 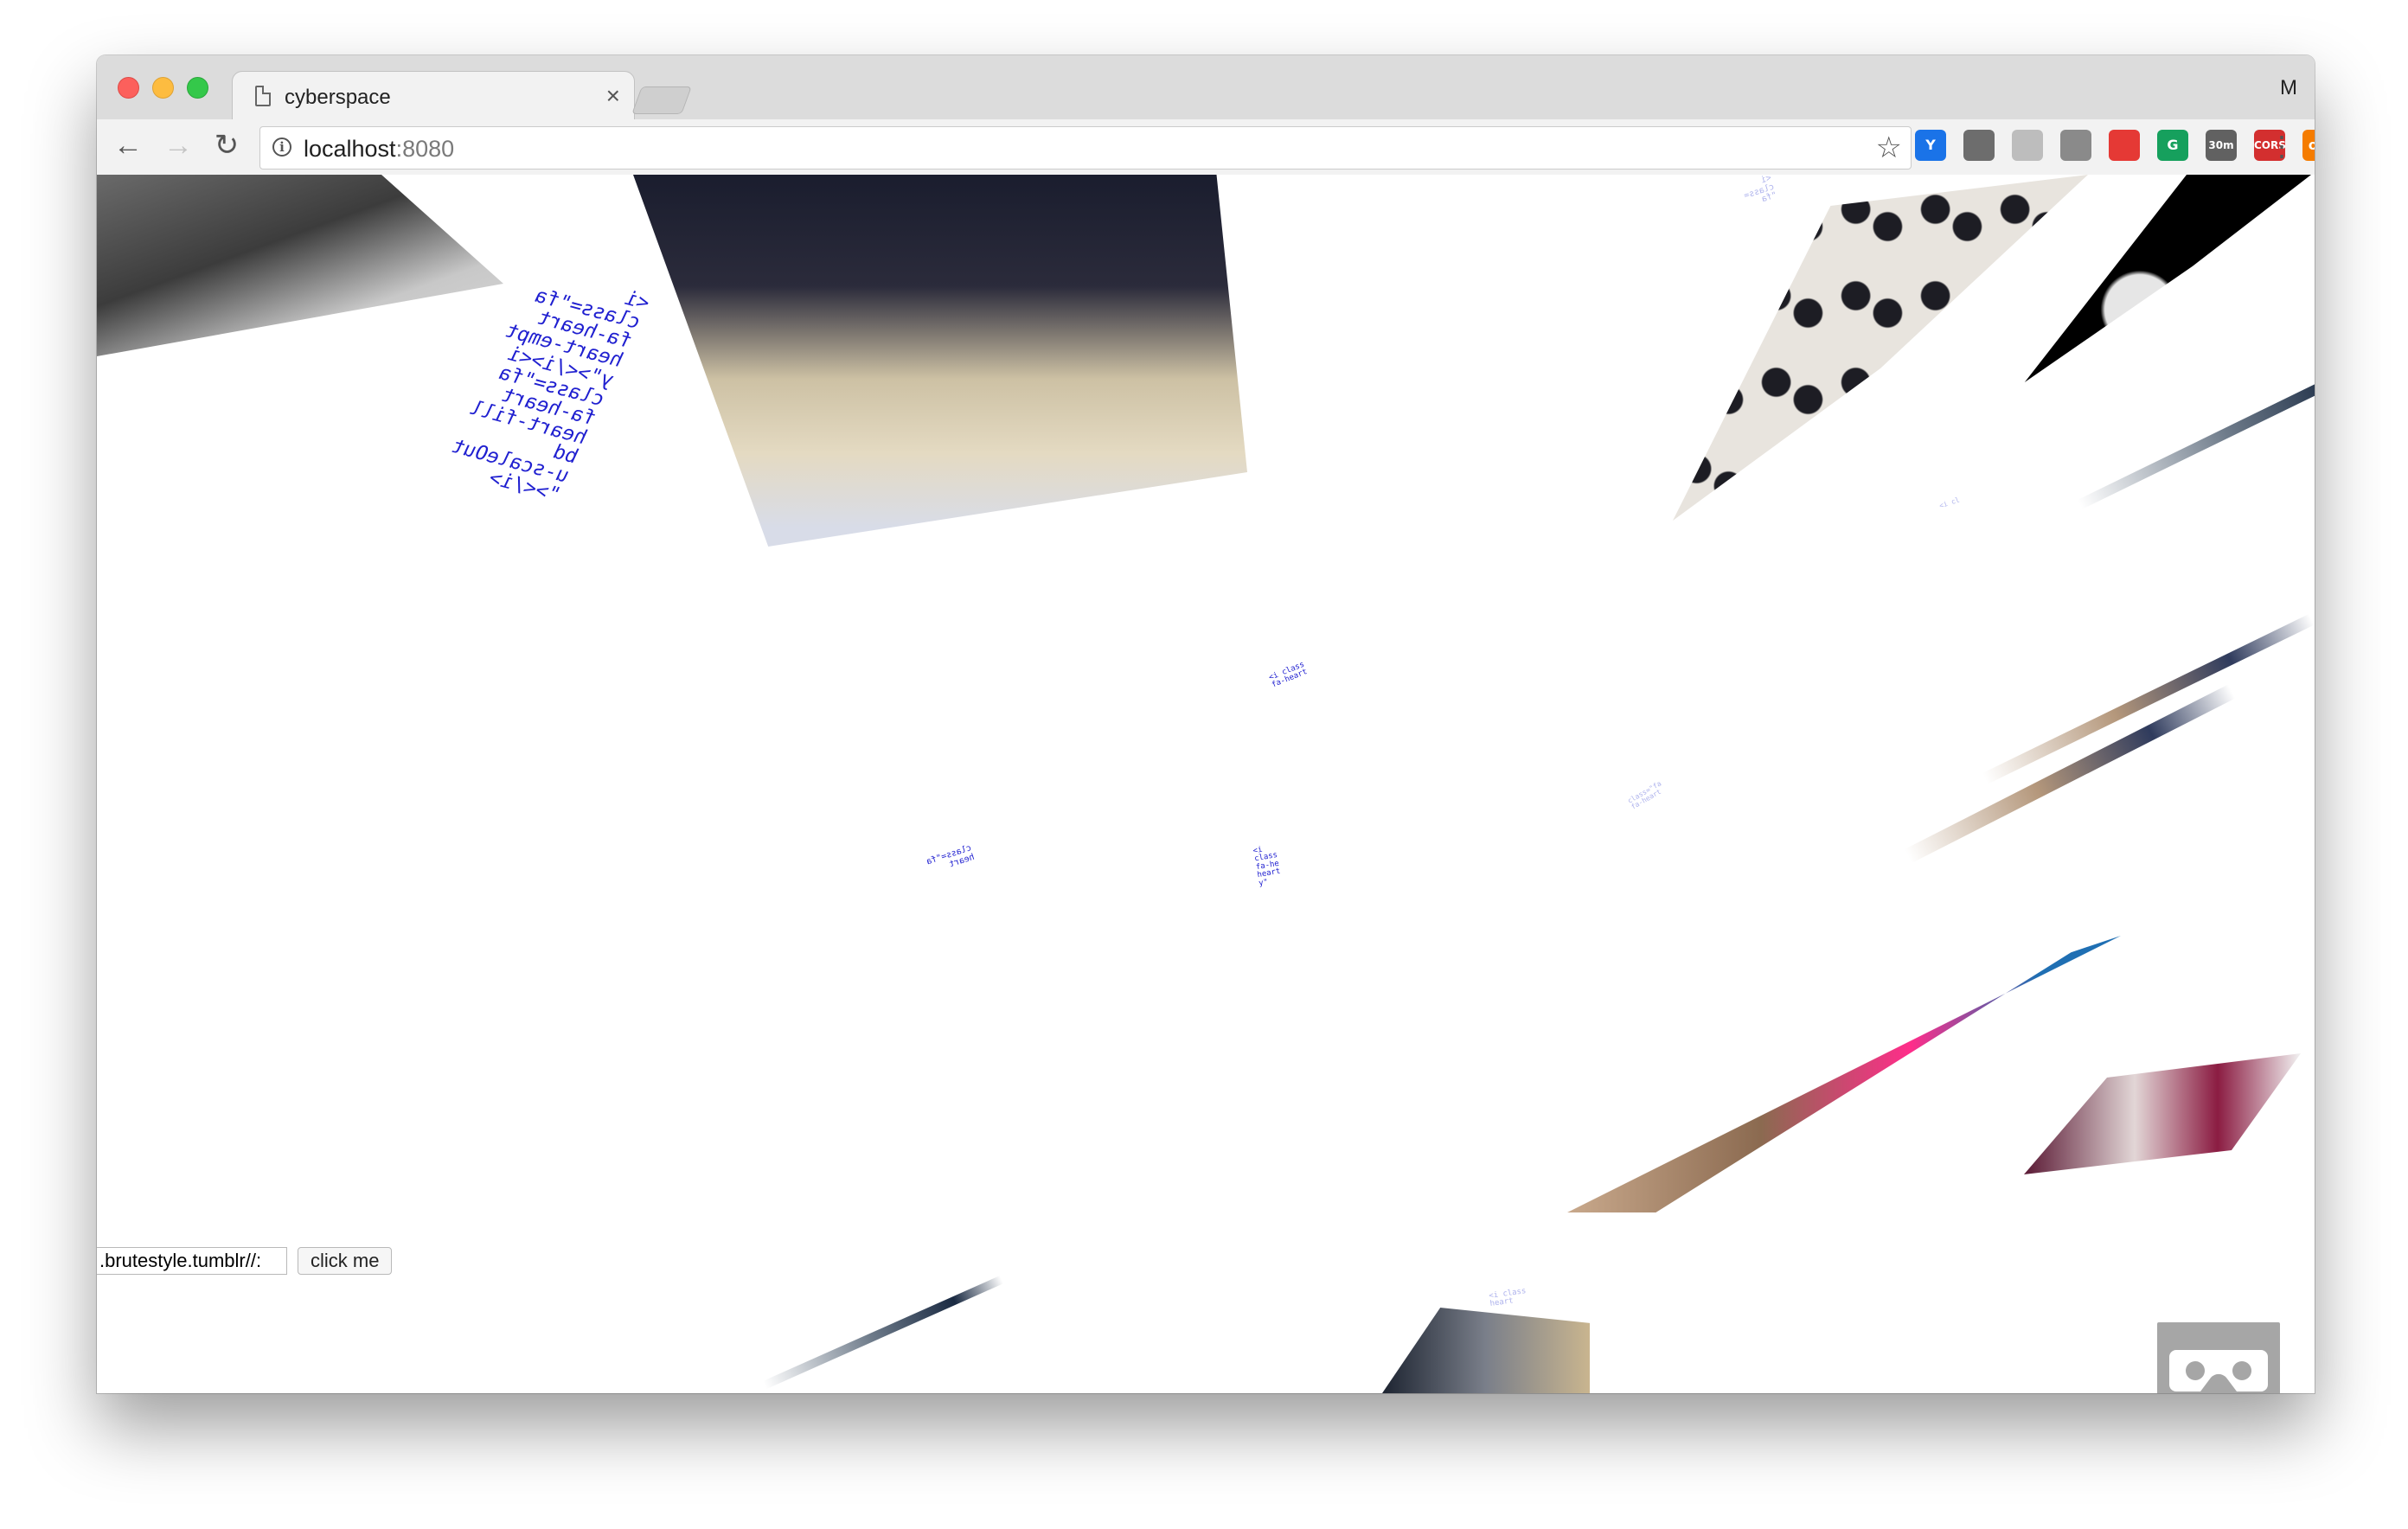 What do you see at coordinates (2221, 145) in the screenshot?
I see `timer-icon: 30m` at bounding box center [2221, 145].